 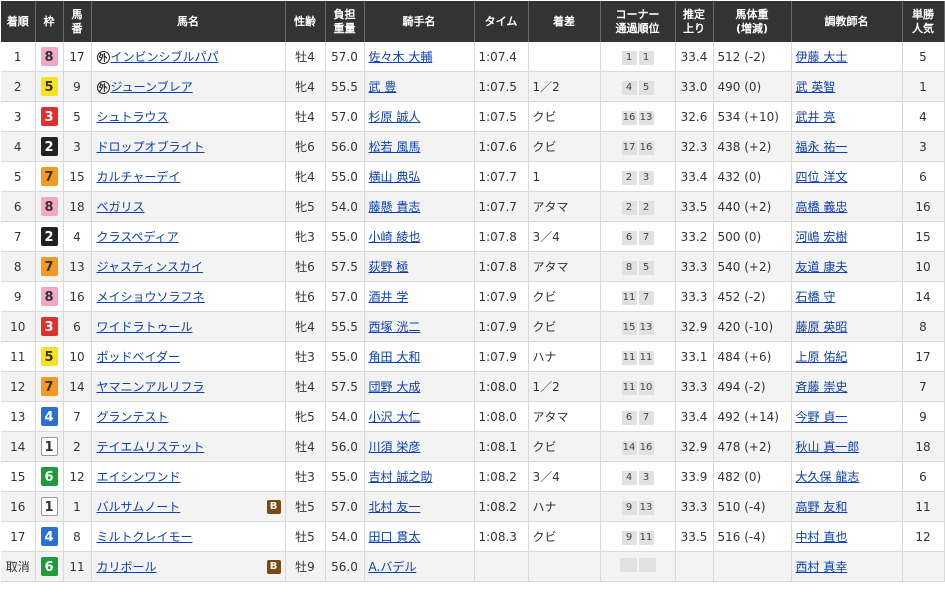 I want to click on sex-age: 牝4, so click(x=305, y=176).